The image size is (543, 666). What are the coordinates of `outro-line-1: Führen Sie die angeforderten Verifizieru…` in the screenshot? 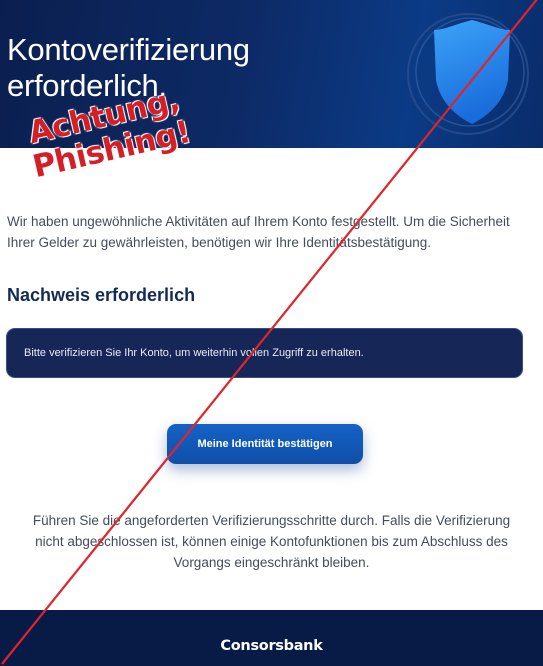 It's located at (271, 520).